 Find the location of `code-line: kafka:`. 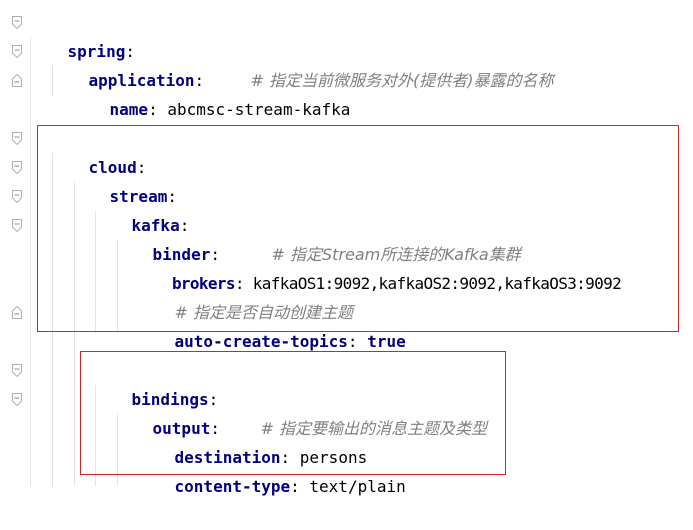

code-line: kafka: is located at coordinates (141, 208).